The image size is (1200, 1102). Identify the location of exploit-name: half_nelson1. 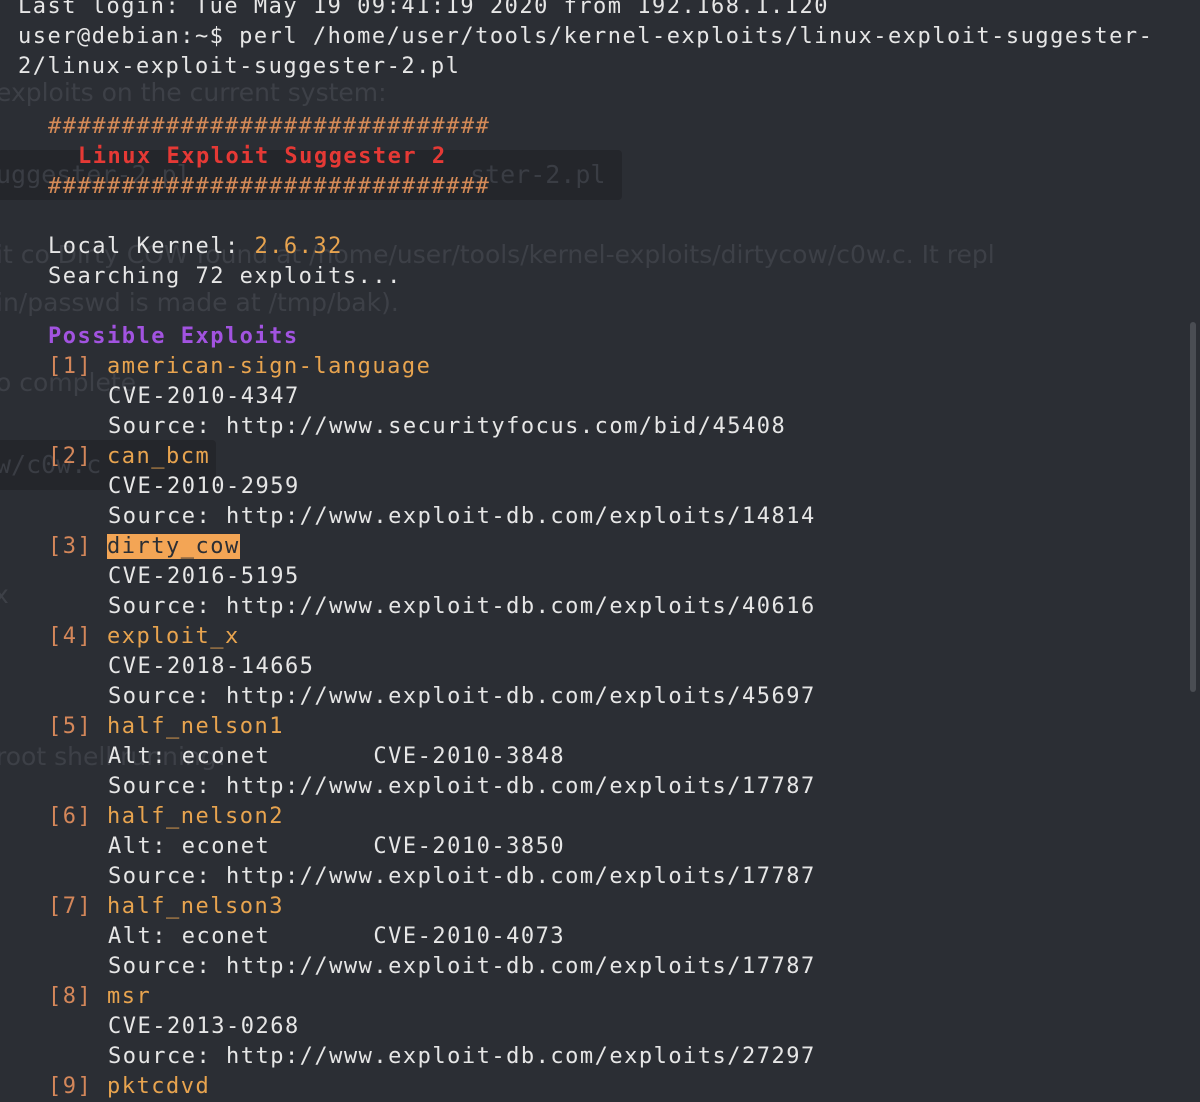
(195, 726).